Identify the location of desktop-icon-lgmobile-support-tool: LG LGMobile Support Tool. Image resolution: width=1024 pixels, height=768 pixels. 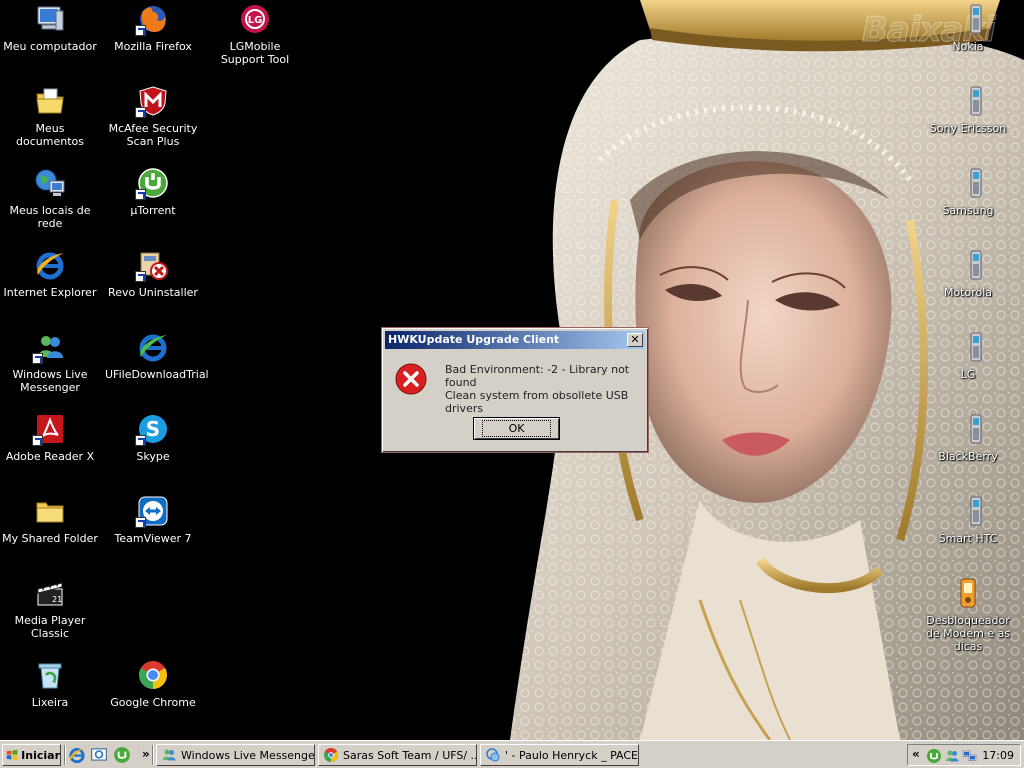
(255, 41).